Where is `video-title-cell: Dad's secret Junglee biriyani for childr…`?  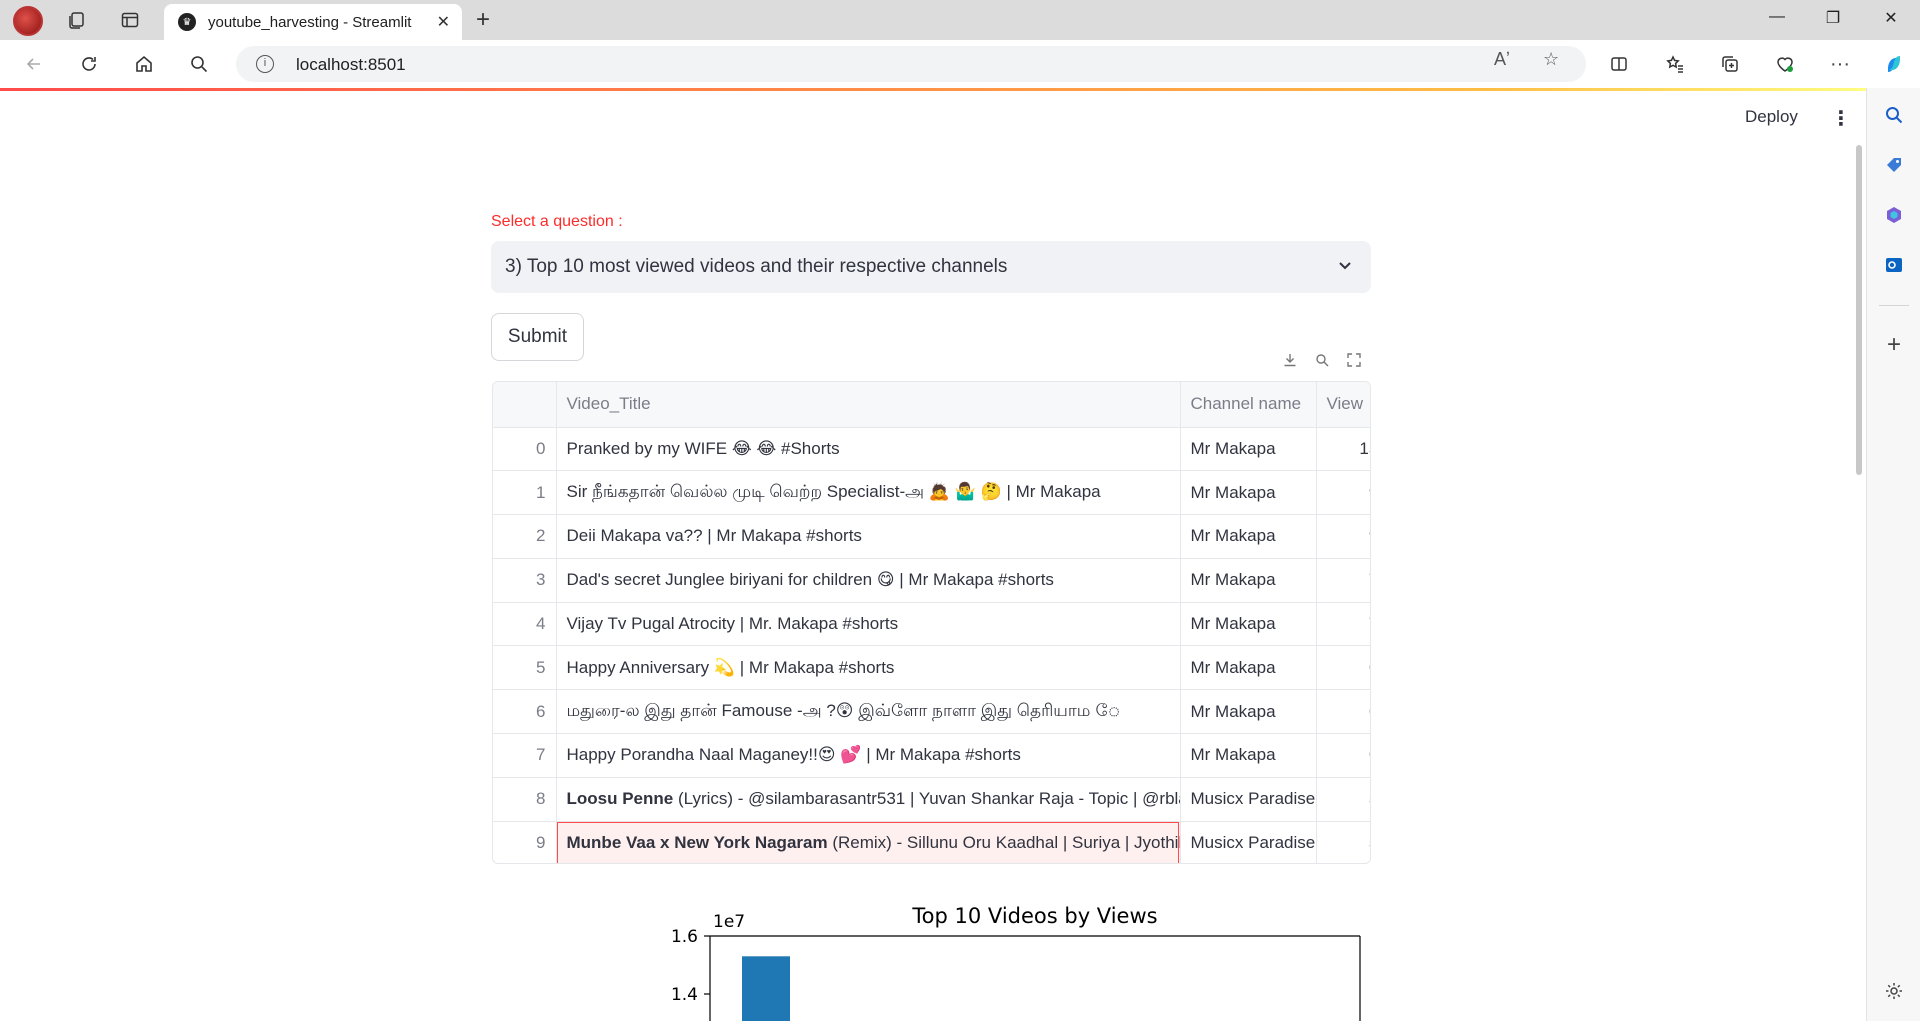
video-title-cell: Dad's secret Junglee biriyani for childr… is located at coordinates (868, 580).